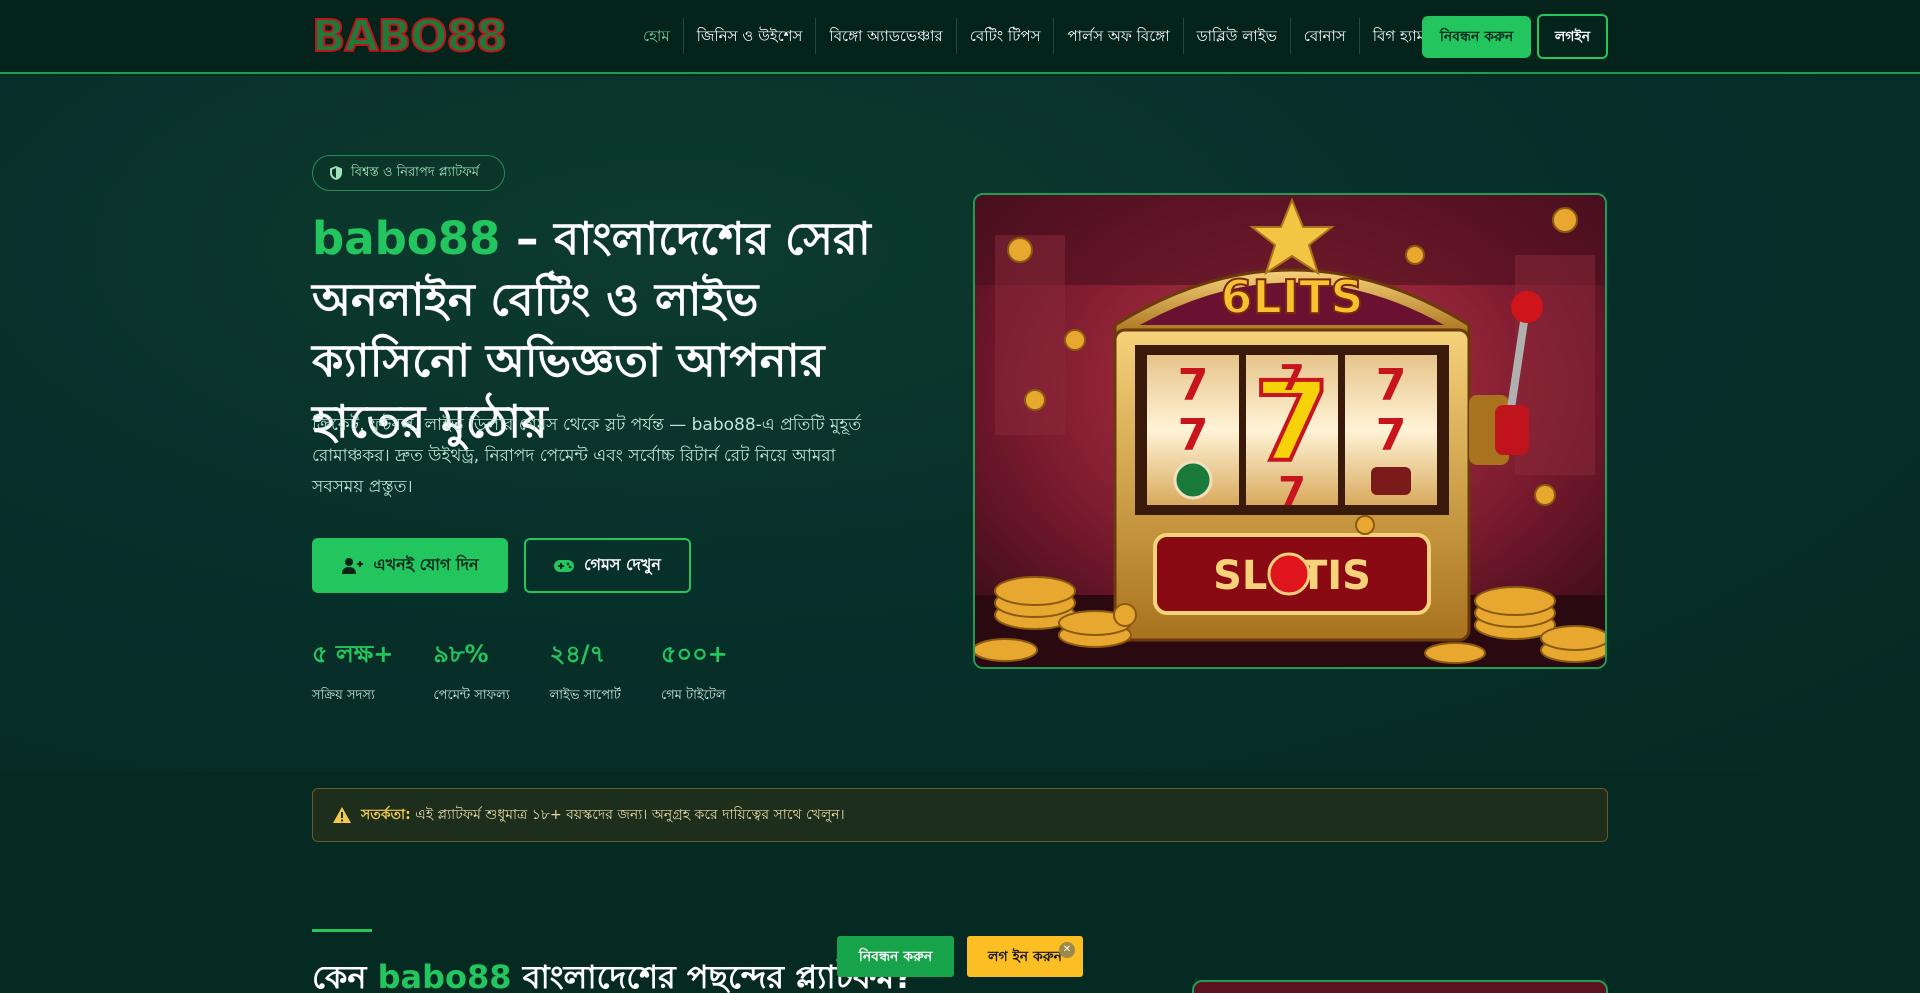 This screenshot has height=993, width=1920. I want to click on close-icon: ✕, so click(1067, 950).